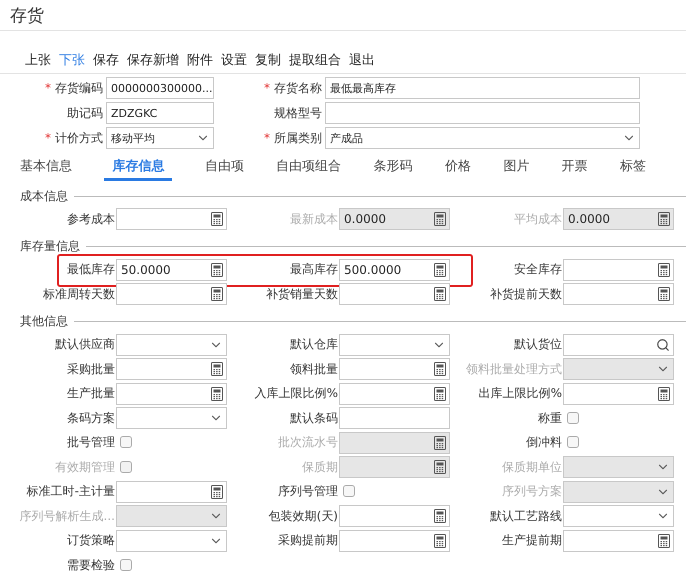  What do you see at coordinates (482, 88) in the screenshot?
I see `input-field: 最低最高库存` at bounding box center [482, 88].